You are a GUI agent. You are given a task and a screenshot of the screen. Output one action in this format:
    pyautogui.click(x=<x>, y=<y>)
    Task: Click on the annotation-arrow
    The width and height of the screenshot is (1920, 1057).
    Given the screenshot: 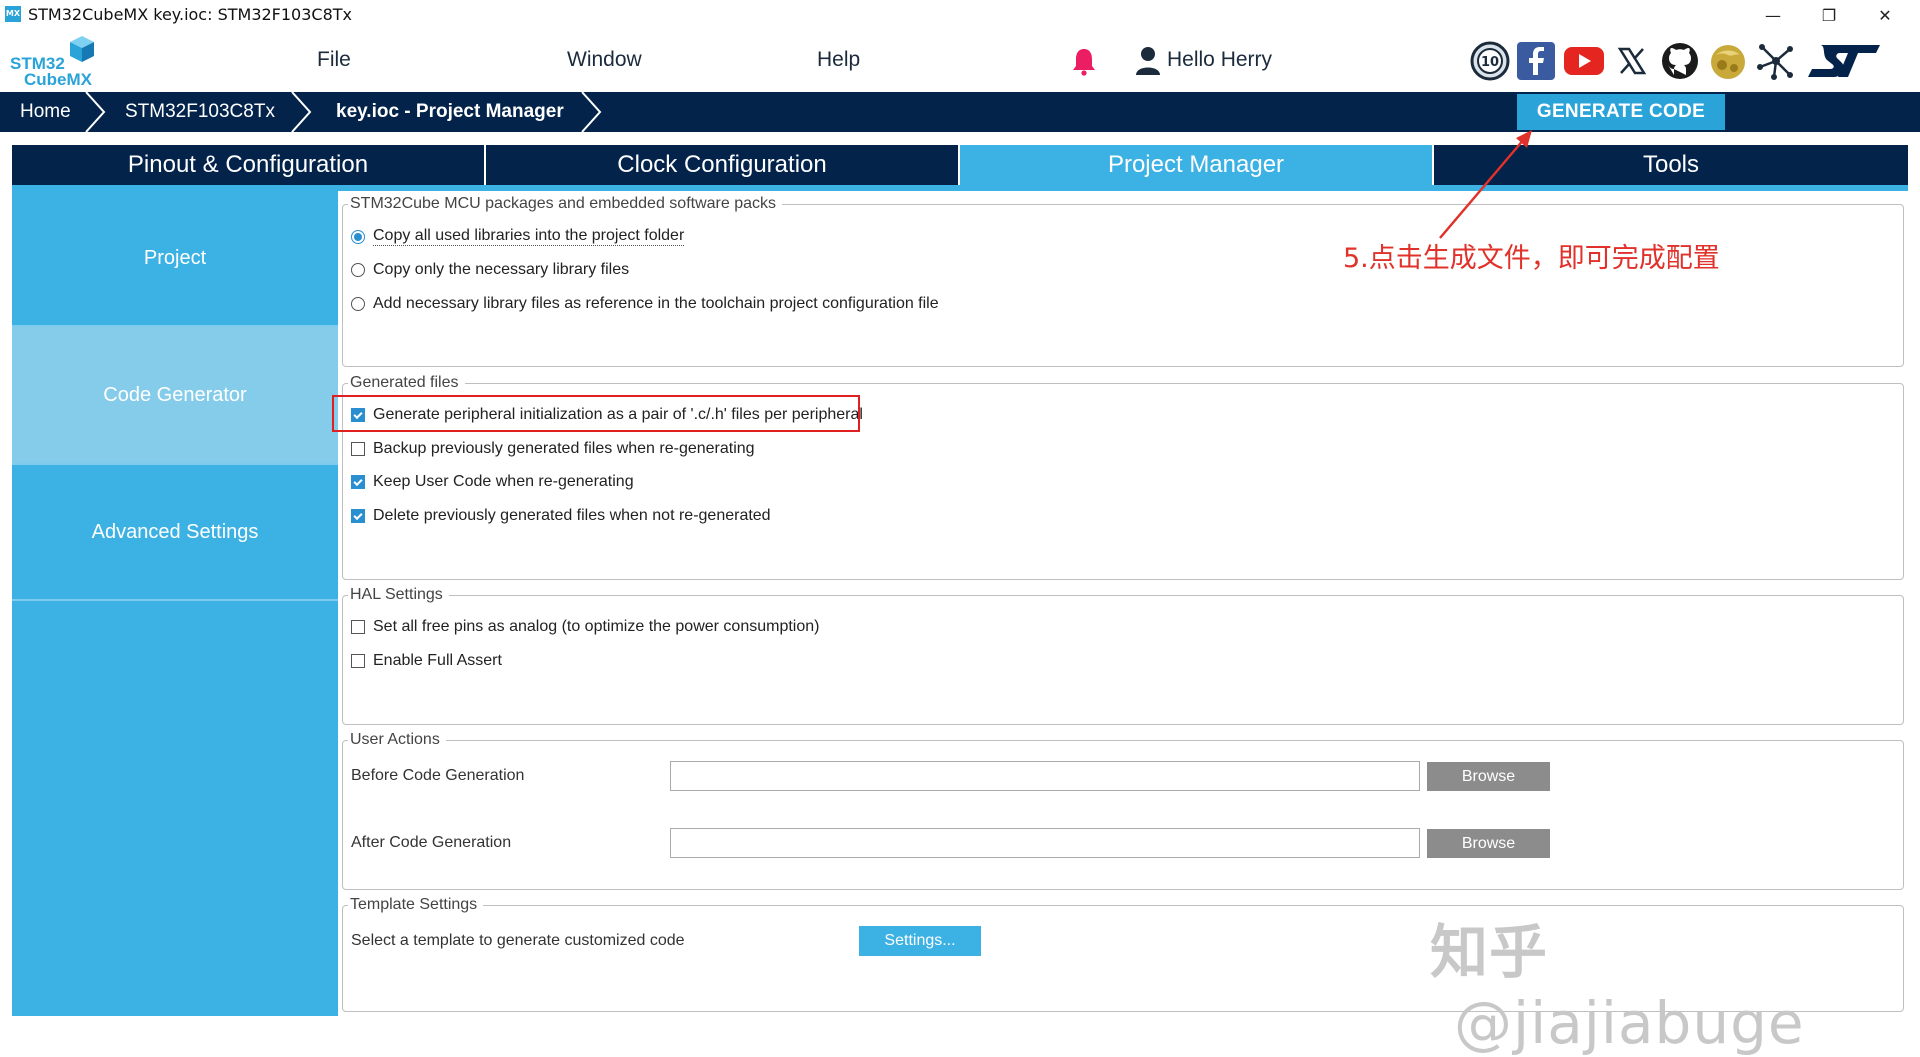 What is the action you would take?
    pyautogui.click(x=1485, y=184)
    